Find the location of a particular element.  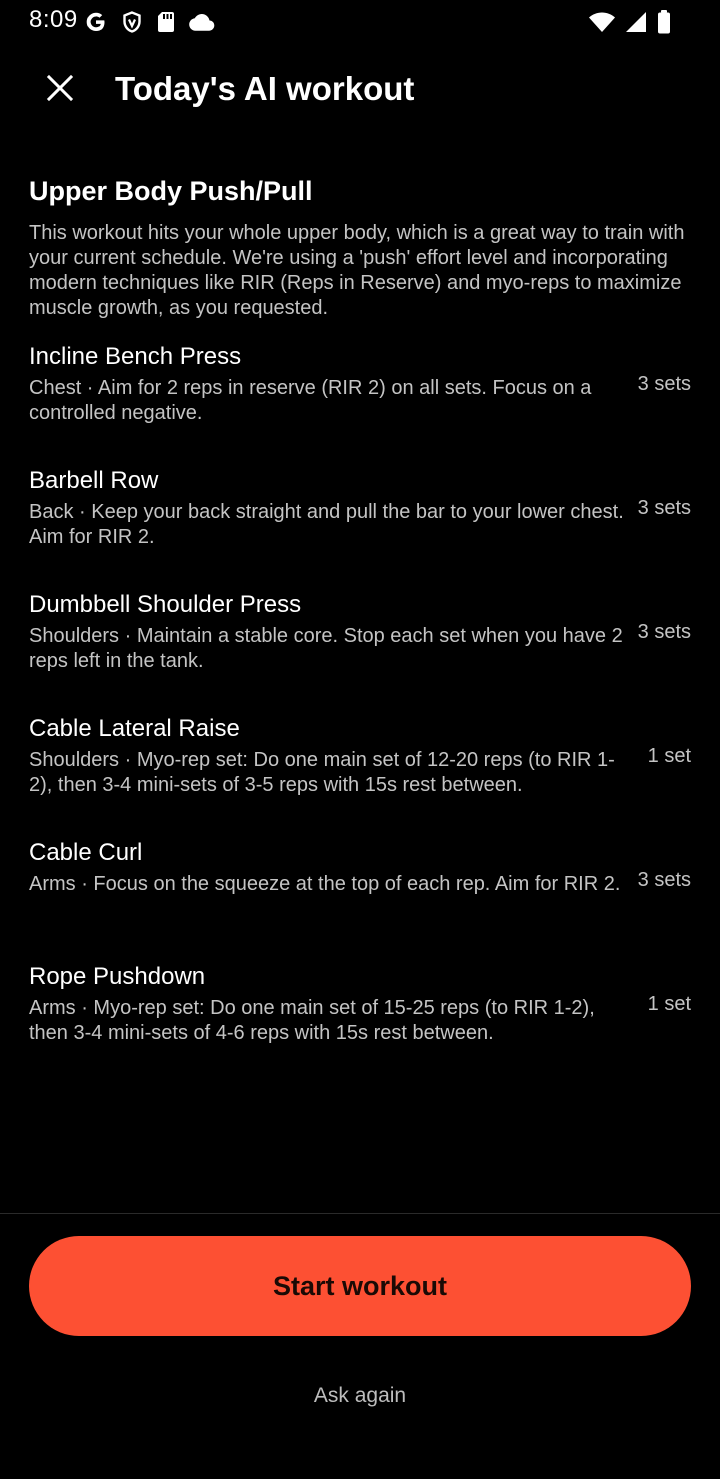

exercise-name: Rope Pushdown is located at coordinates (117, 976).